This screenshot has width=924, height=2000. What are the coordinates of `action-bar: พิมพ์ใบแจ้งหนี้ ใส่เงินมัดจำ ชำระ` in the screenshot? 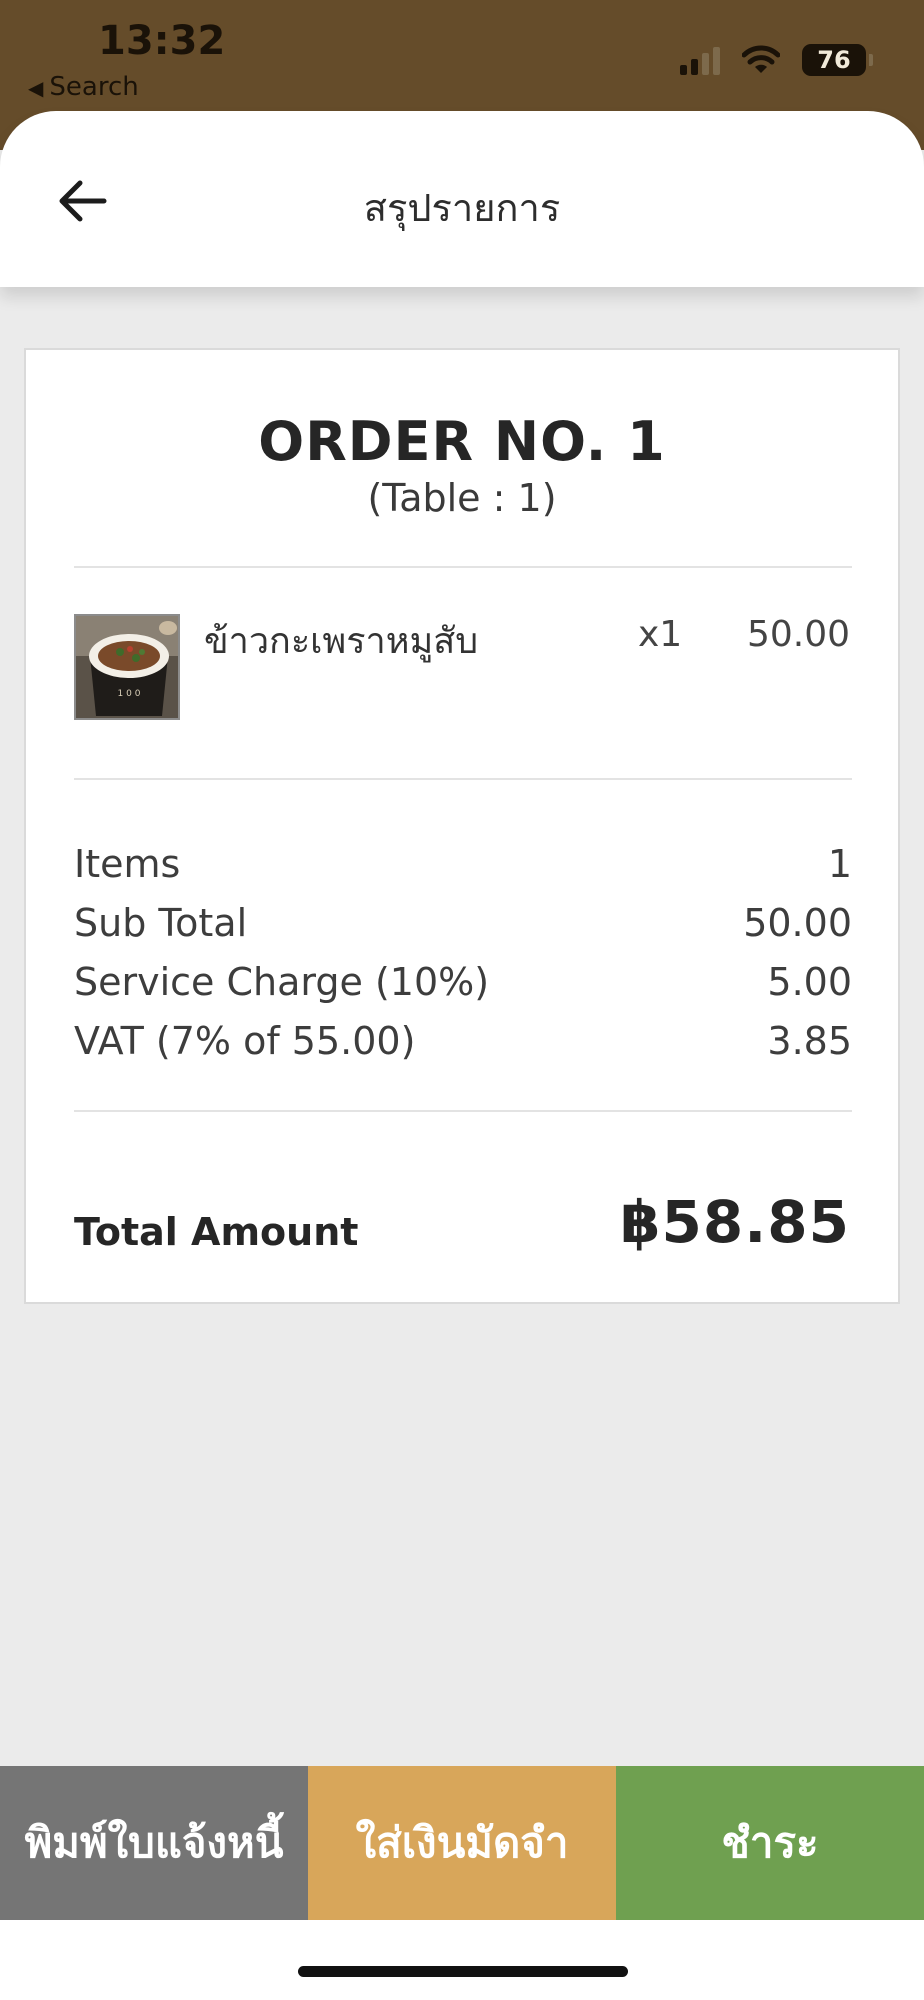 It's located at (462, 1843).